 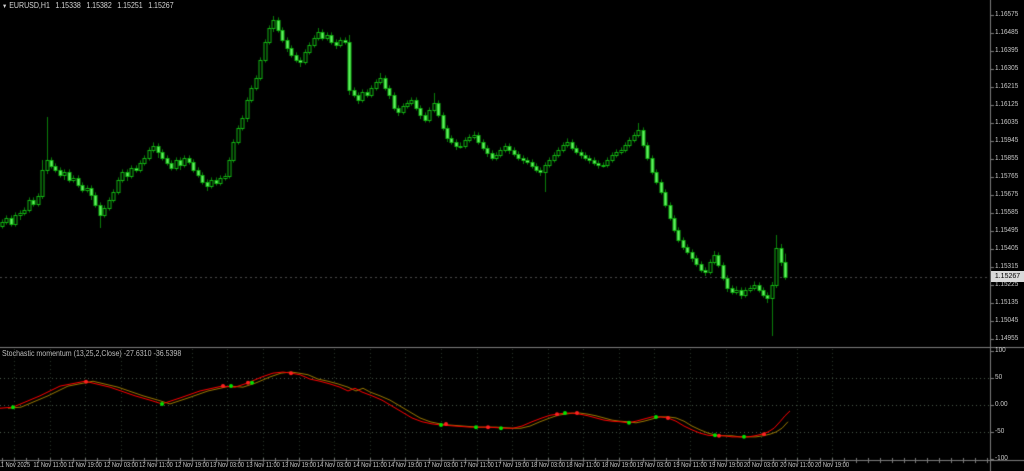 What do you see at coordinates (85, 465) in the screenshot?
I see `time-axis-label: 11 Nov 19:00` at bounding box center [85, 465].